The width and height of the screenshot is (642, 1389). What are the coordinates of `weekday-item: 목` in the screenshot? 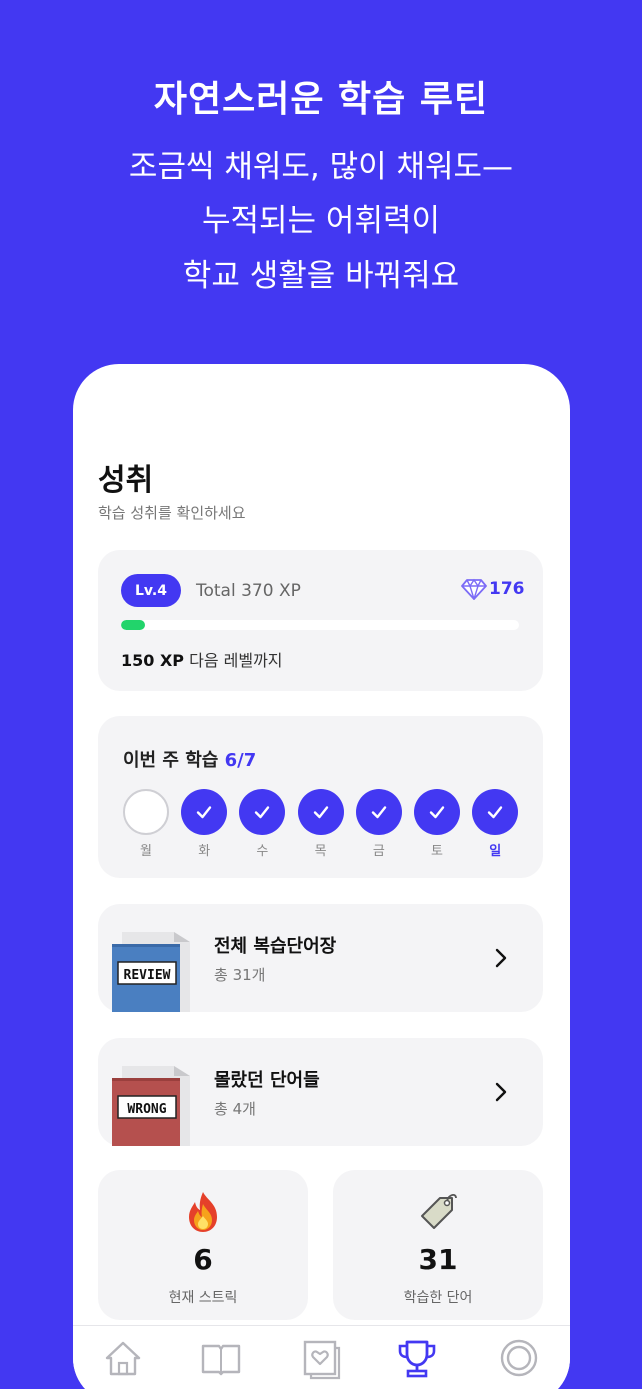 It's located at (320, 824).